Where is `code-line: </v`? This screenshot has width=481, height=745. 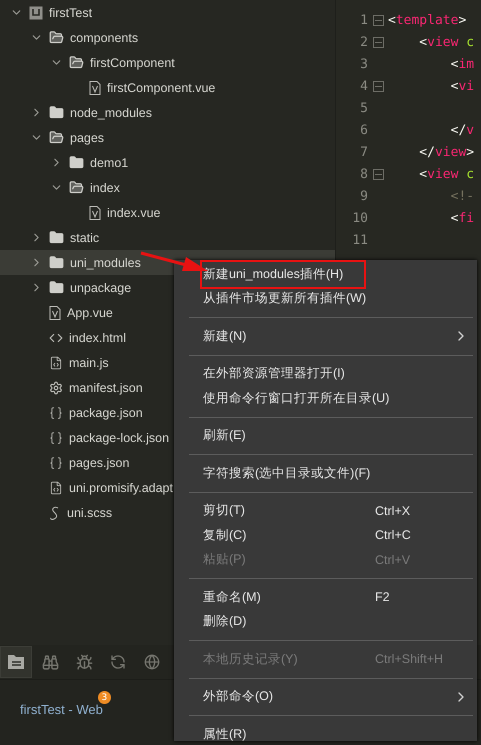 code-line: </v is located at coordinates (462, 130).